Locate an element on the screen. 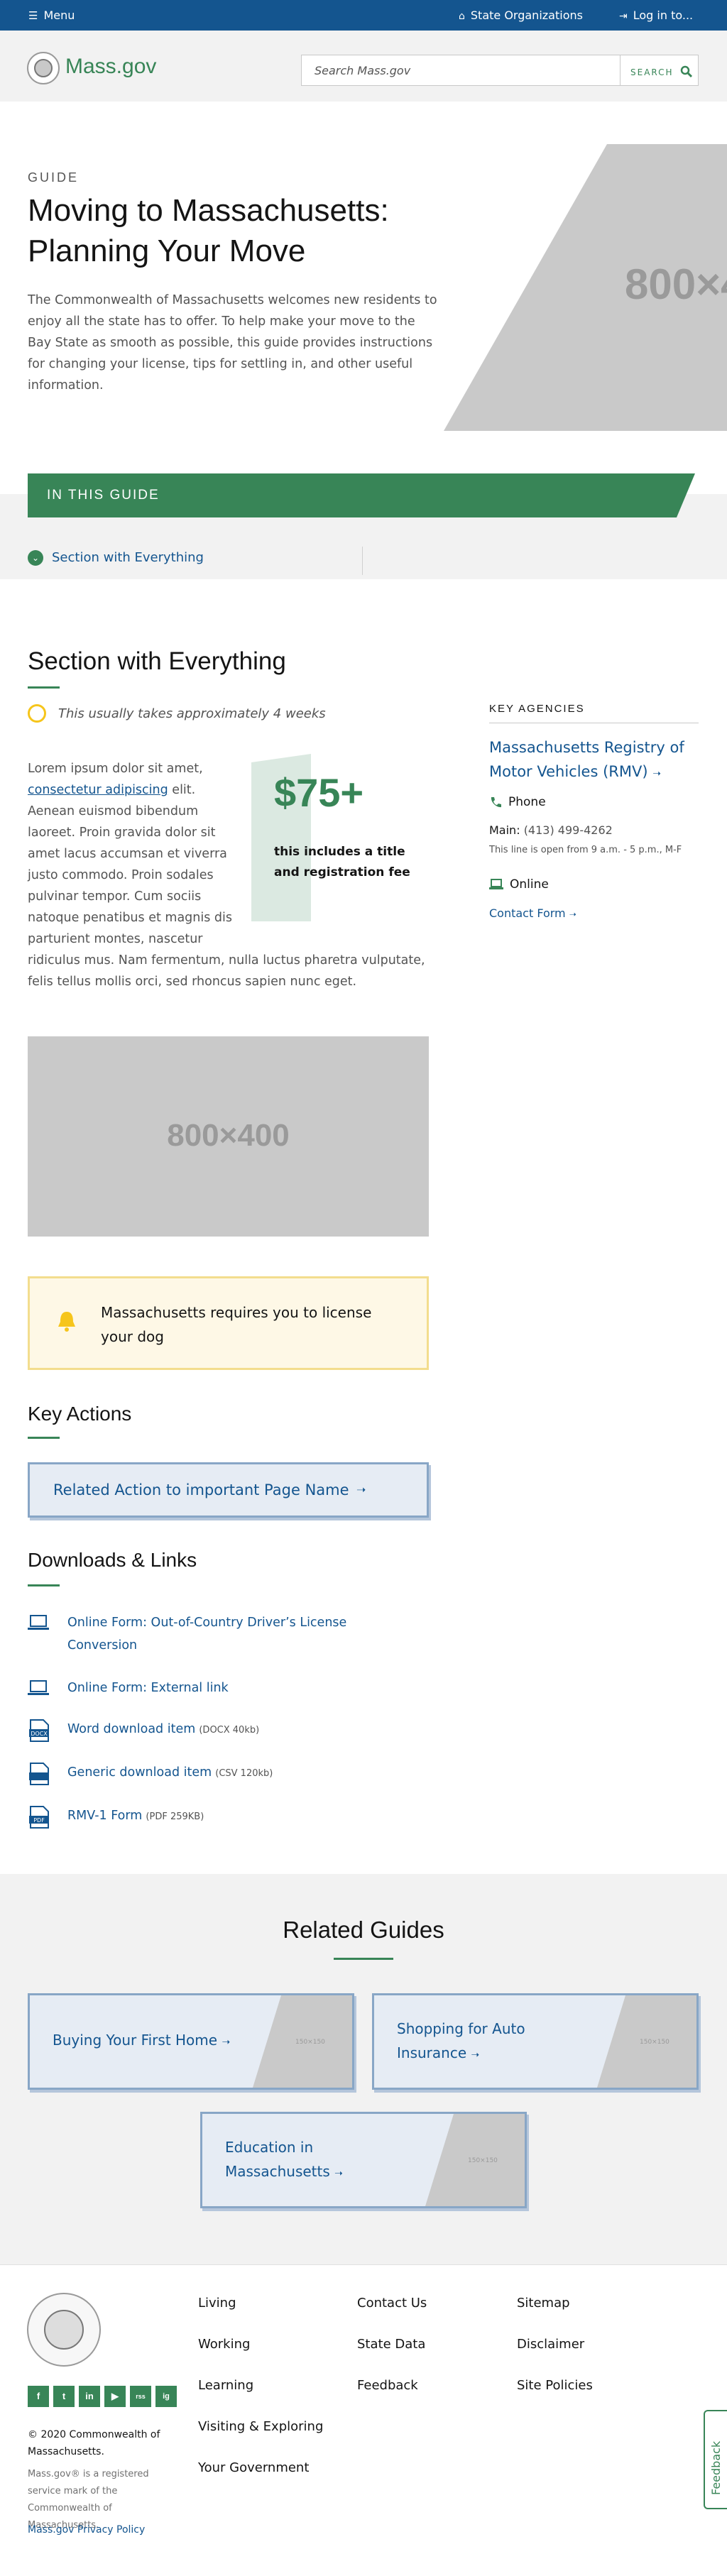 This screenshot has height=2576, width=727. download-link: Generic download item is located at coordinates (139, 1772).